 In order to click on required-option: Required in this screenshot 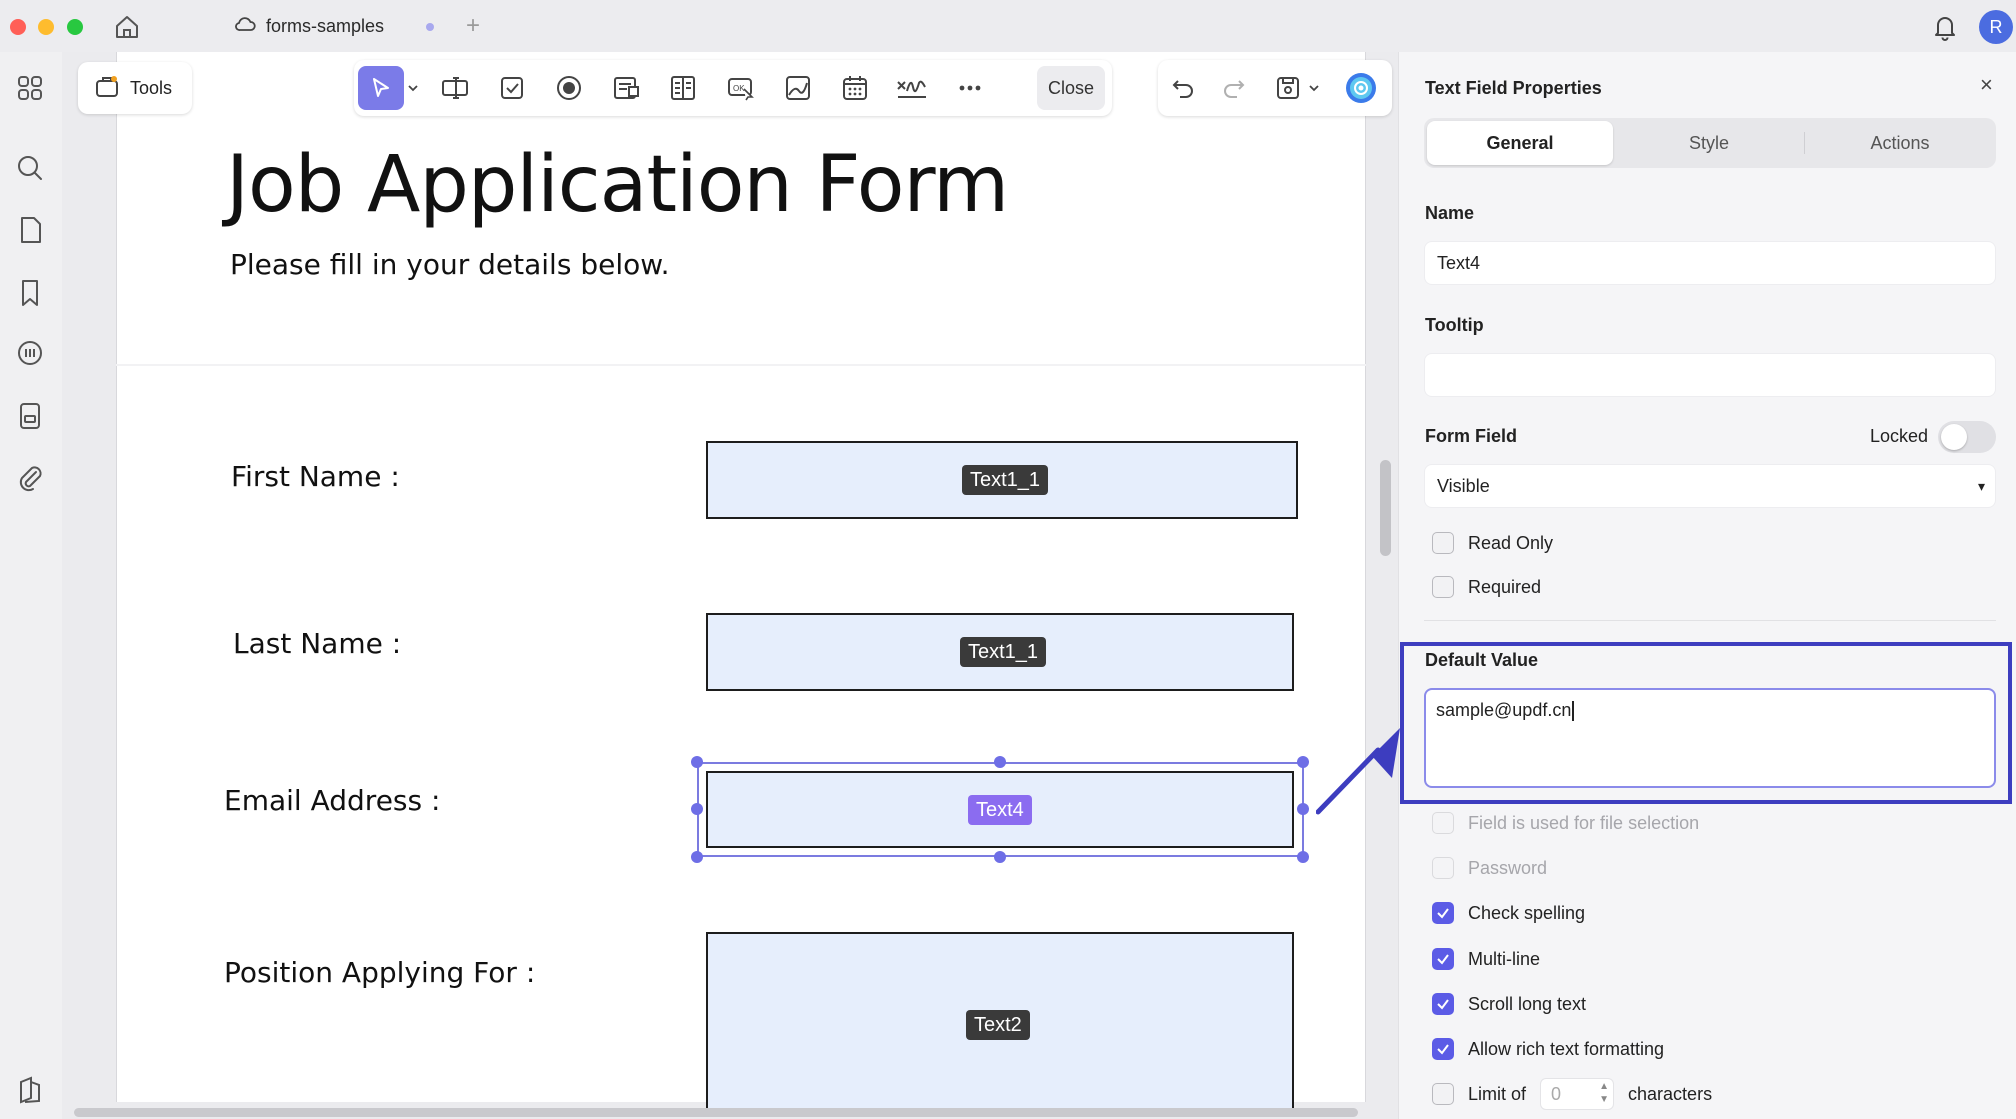, I will do `click(1486, 587)`.